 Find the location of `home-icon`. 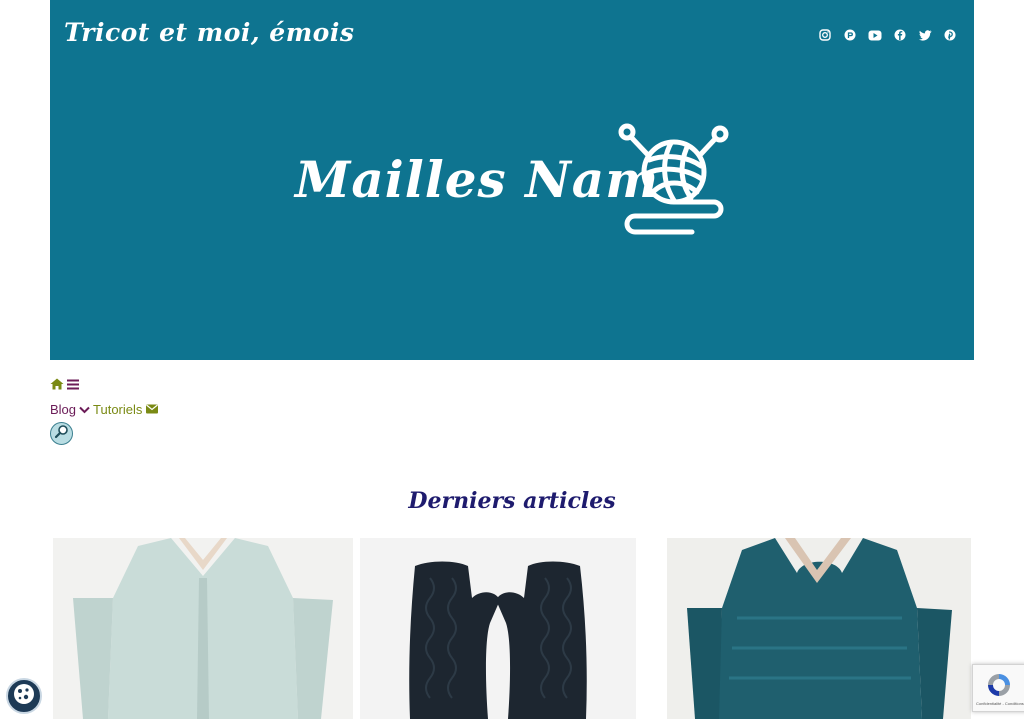

home-icon is located at coordinates (57, 386).